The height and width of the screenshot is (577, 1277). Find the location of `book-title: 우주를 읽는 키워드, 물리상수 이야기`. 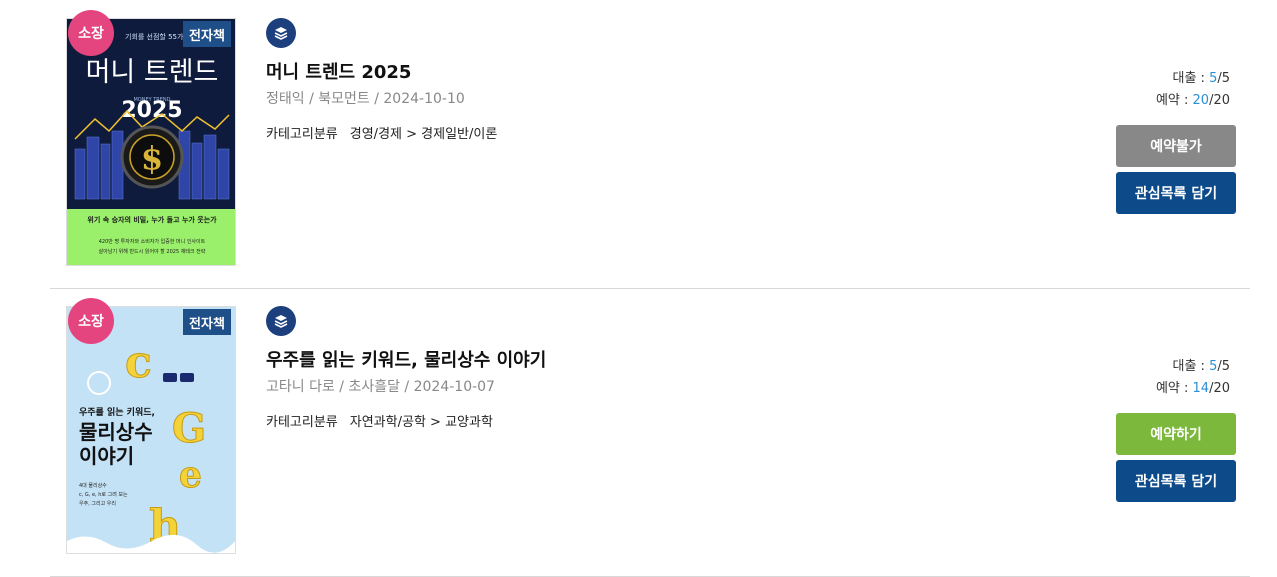

book-title: 우주를 읽는 키워드, 물리상수 이야기 is located at coordinates (406, 359).